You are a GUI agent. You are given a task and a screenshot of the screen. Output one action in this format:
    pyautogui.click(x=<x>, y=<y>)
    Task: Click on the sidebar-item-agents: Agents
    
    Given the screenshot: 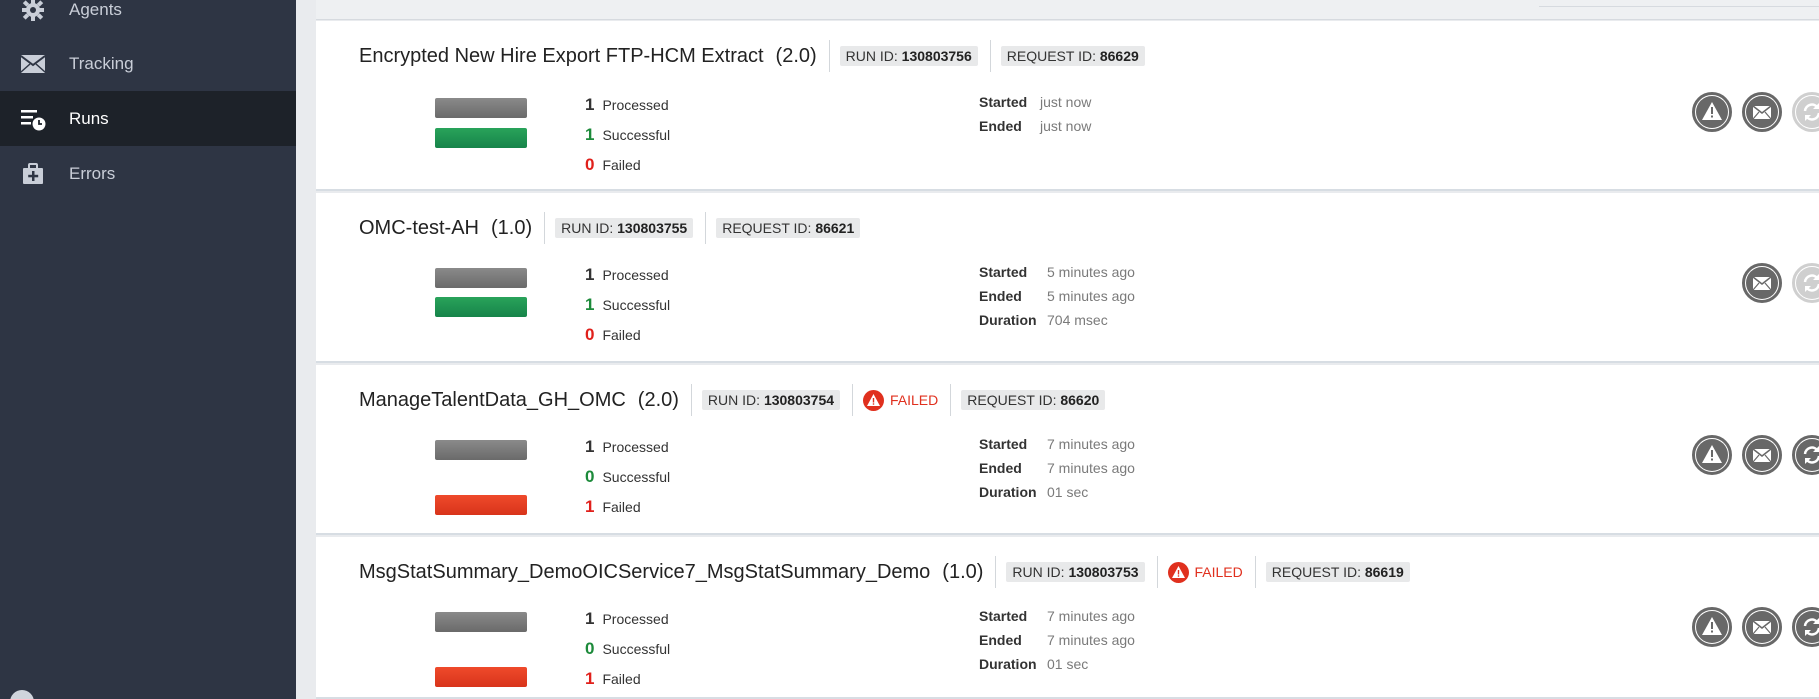 What is the action you would take?
    pyautogui.click(x=148, y=18)
    